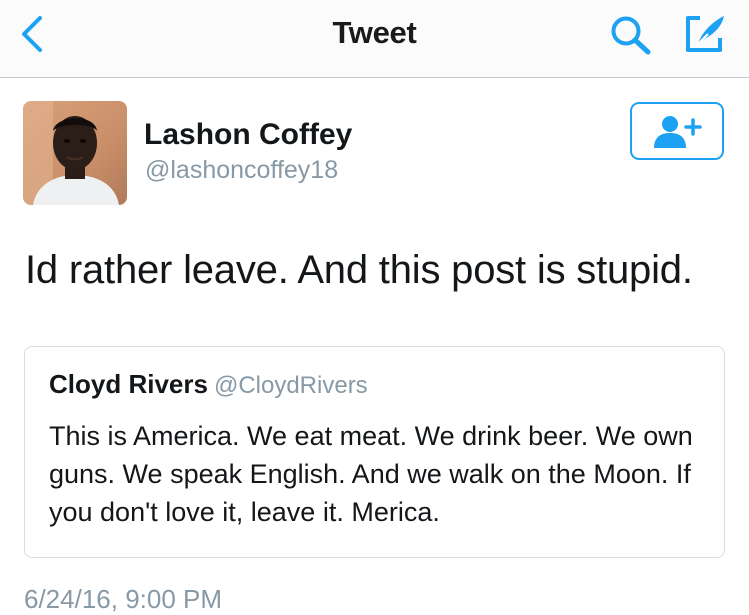 This screenshot has width=749, height=615. I want to click on search-icon, so click(631, 35).